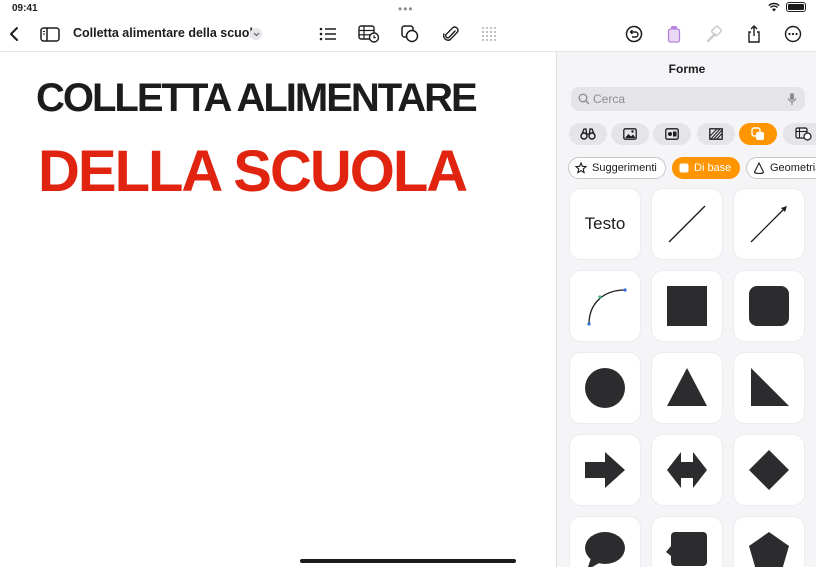  I want to click on rounded-square-shape-icon, so click(769, 306).